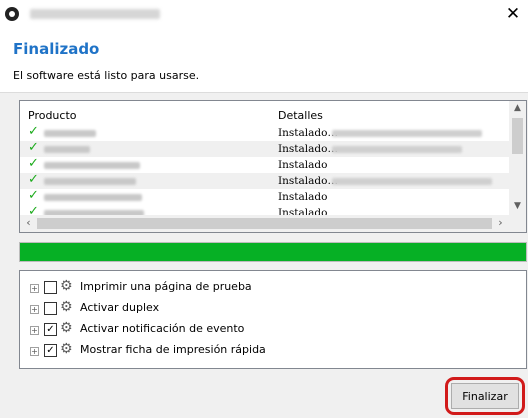  Describe the element at coordinates (485, 396) in the screenshot. I see `finish-button: Finalizar` at that location.